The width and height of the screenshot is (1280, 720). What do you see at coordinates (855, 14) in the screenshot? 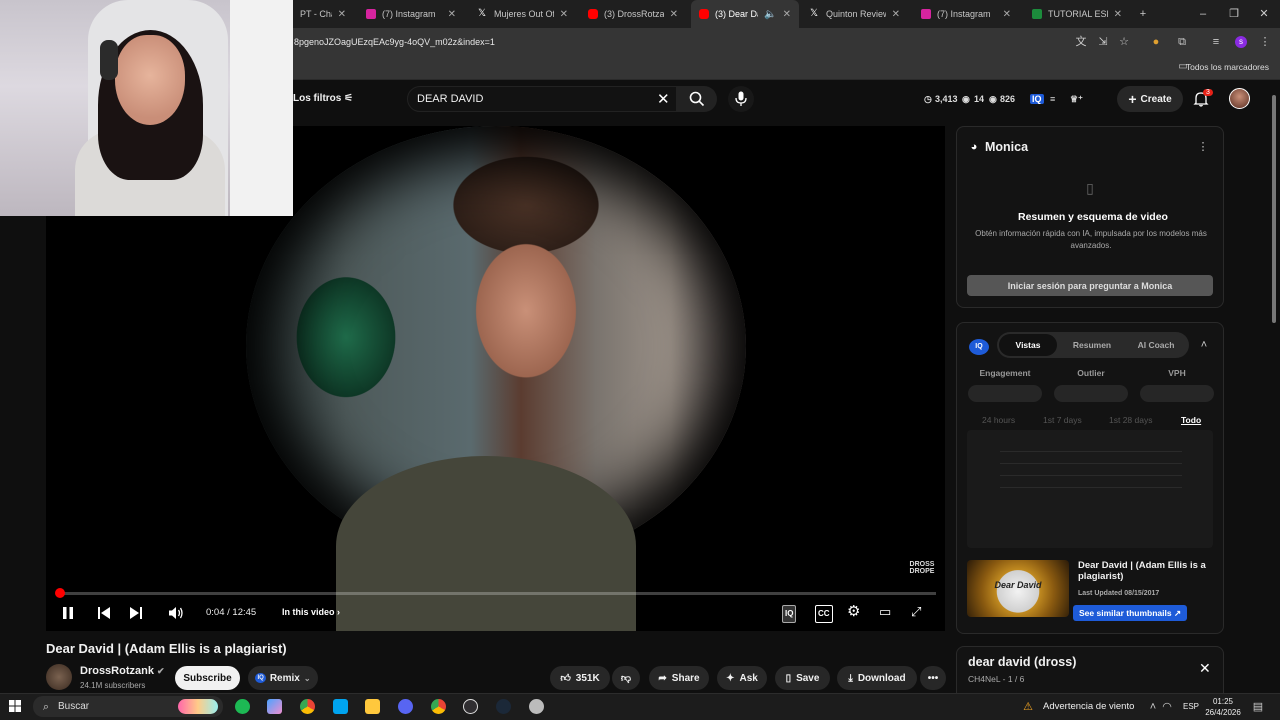
I see `browser-tab: 𝕏 Quinton Reviews ✕` at bounding box center [855, 14].